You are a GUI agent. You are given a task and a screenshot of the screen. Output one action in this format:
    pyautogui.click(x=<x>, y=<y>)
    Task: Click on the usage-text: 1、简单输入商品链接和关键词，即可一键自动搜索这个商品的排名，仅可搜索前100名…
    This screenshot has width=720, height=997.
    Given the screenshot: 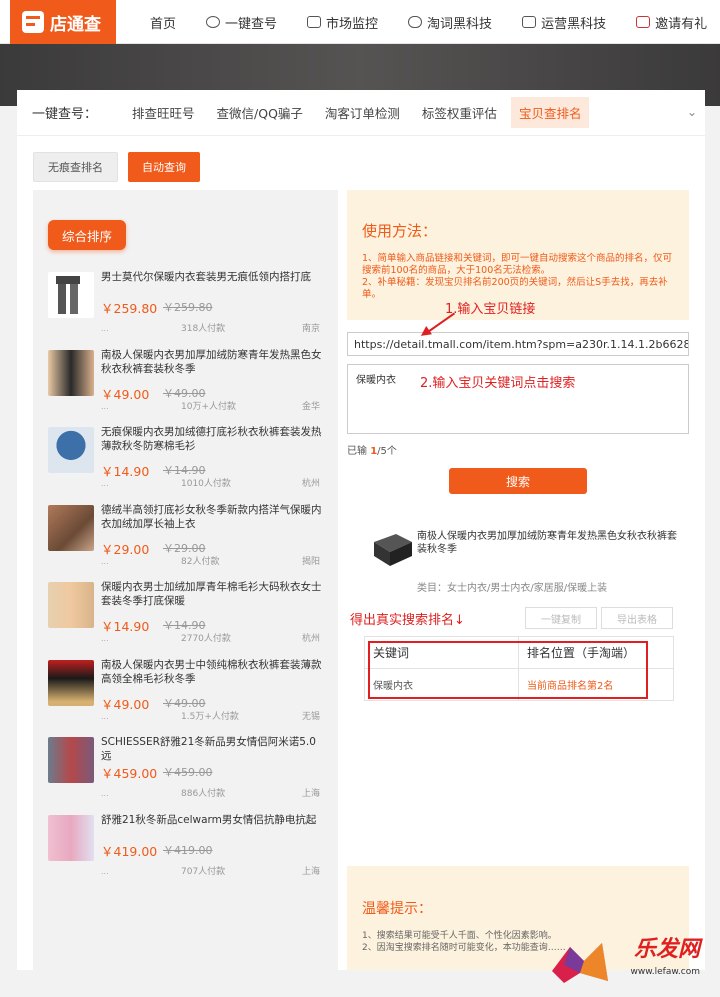 What is the action you would take?
    pyautogui.click(x=519, y=277)
    